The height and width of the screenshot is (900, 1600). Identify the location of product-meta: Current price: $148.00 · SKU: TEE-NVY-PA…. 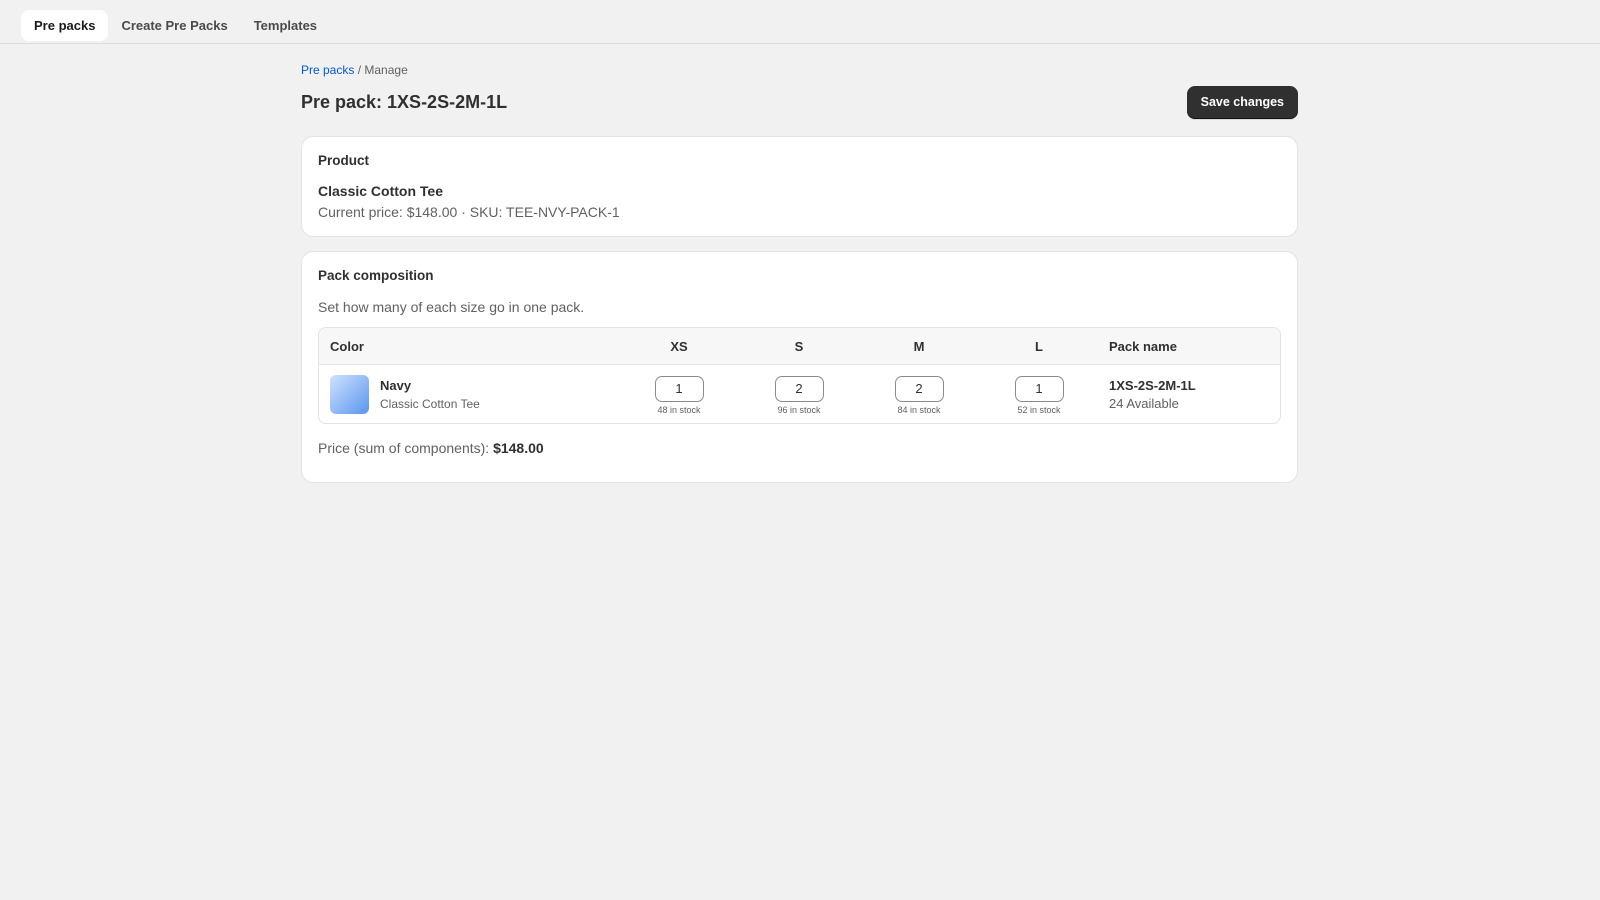
(469, 212).